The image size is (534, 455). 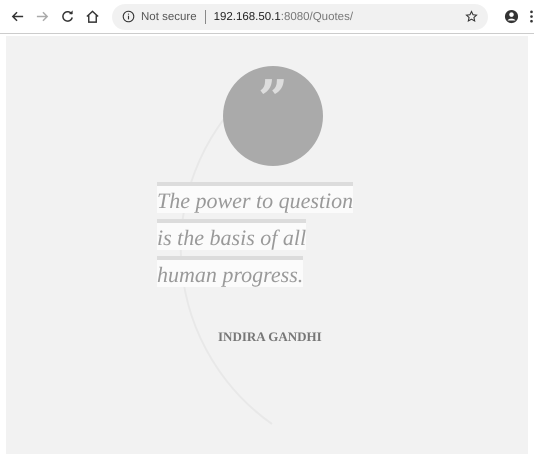 What do you see at coordinates (92, 16) in the screenshot?
I see `home-icon` at bounding box center [92, 16].